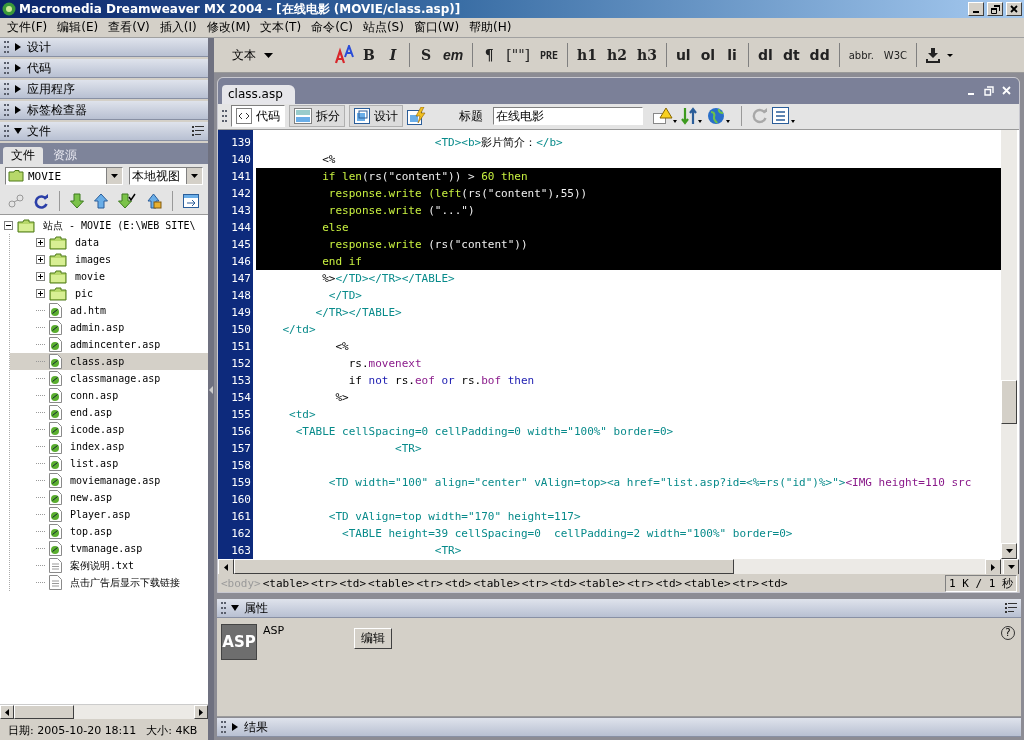  Describe the element at coordinates (708, 55) in the screenshot. I see `insert-tag-button: ol` at that location.